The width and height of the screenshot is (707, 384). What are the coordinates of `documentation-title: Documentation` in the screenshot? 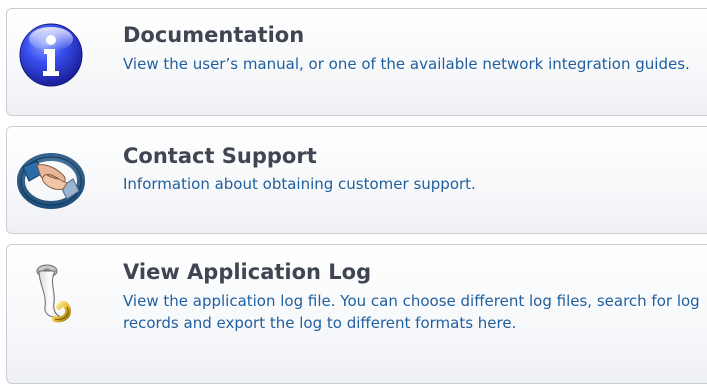 It's located at (214, 35).